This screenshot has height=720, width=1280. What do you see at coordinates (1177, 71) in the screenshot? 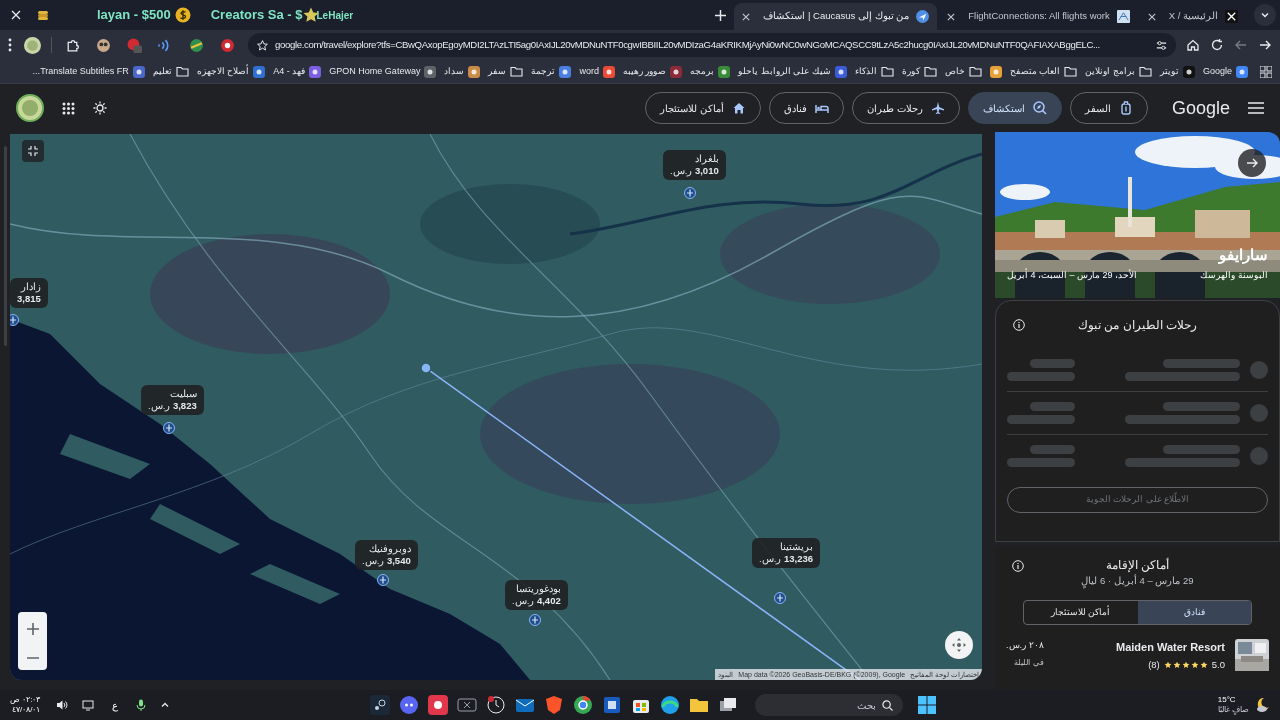
I see `bookmark-link: تويتر` at bounding box center [1177, 71].